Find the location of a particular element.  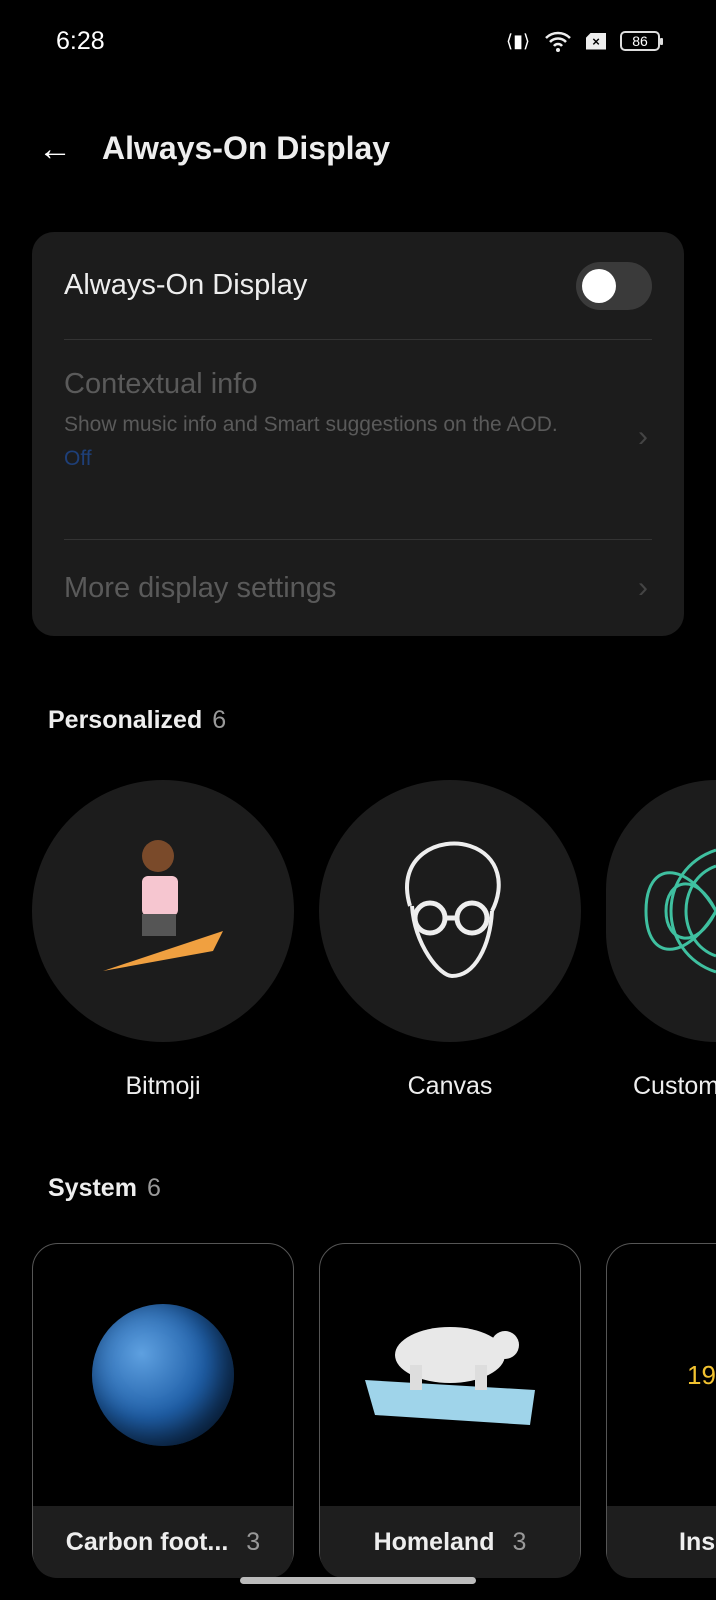

bitmoji-style is located at coordinates (163, 911).